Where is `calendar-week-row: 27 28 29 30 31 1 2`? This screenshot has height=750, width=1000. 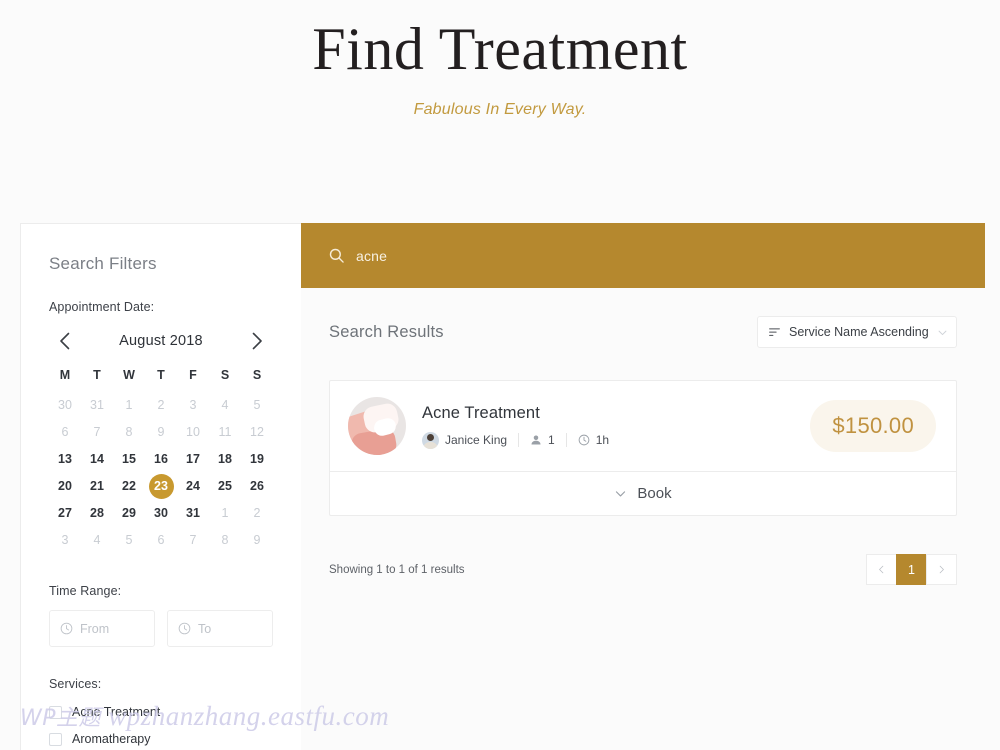
calendar-week-row: 27 28 29 30 31 1 2 is located at coordinates (161, 513).